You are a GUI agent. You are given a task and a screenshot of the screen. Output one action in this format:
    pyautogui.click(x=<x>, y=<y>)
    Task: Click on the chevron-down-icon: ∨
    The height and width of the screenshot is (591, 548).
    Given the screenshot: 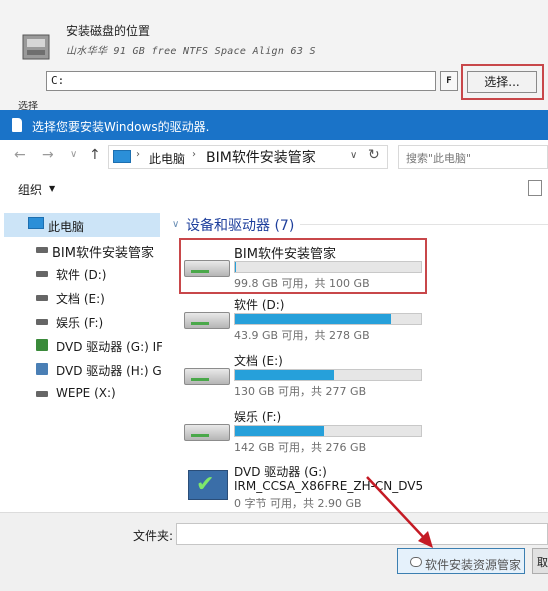 What is the action you would take?
    pyautogui.click(x=353, y=155)
    